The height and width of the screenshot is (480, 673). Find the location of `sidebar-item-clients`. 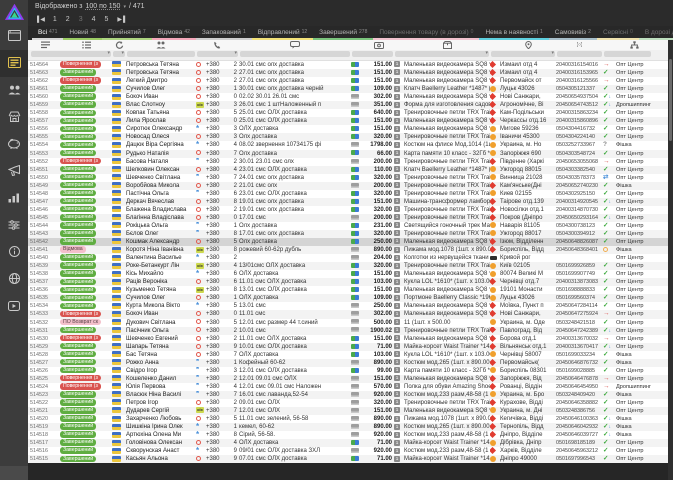

sidebar-item-clients is located at coordinates (14, 90).